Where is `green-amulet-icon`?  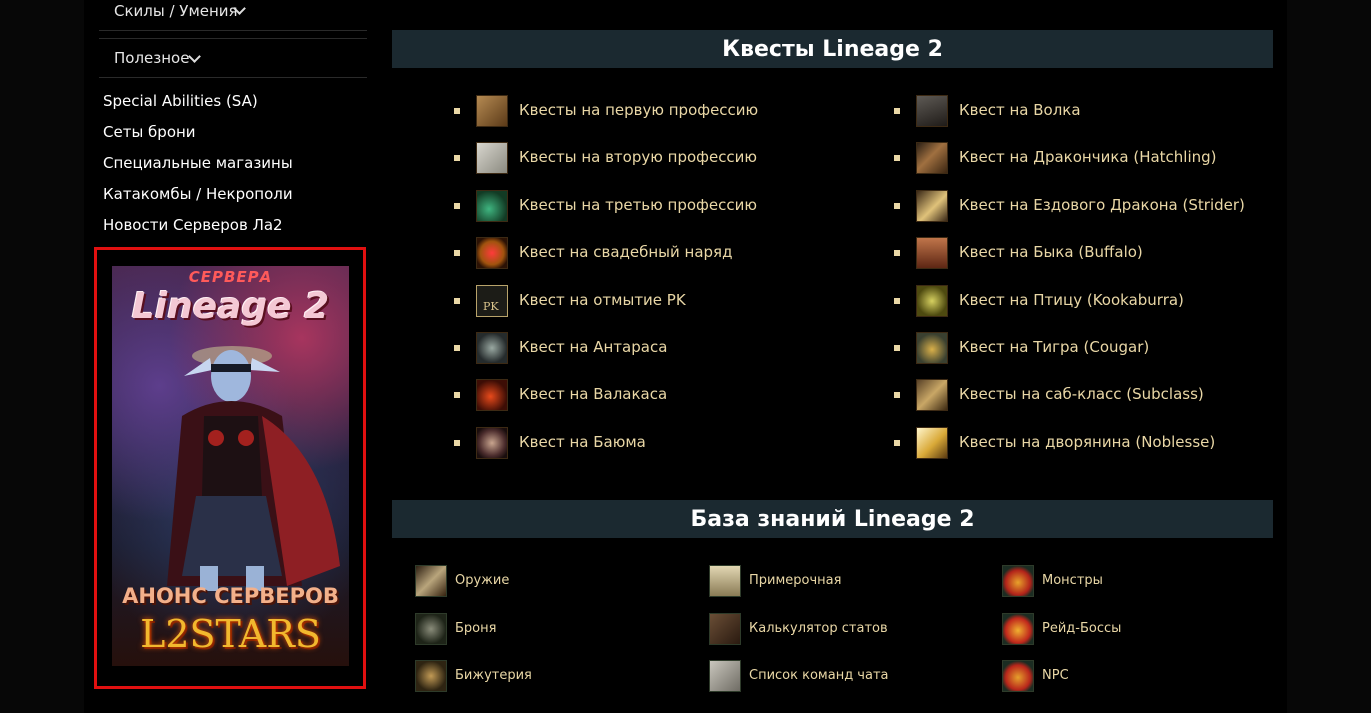 green-amulet-icon is located at coordinates (492, 205).